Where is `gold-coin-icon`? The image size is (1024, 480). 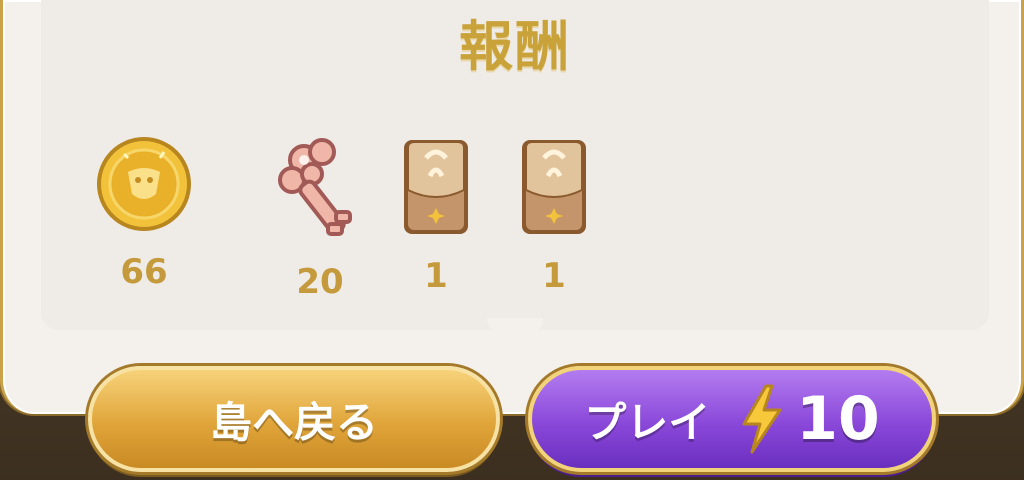 gold-coin-icon is located at coordinates (144, 184).